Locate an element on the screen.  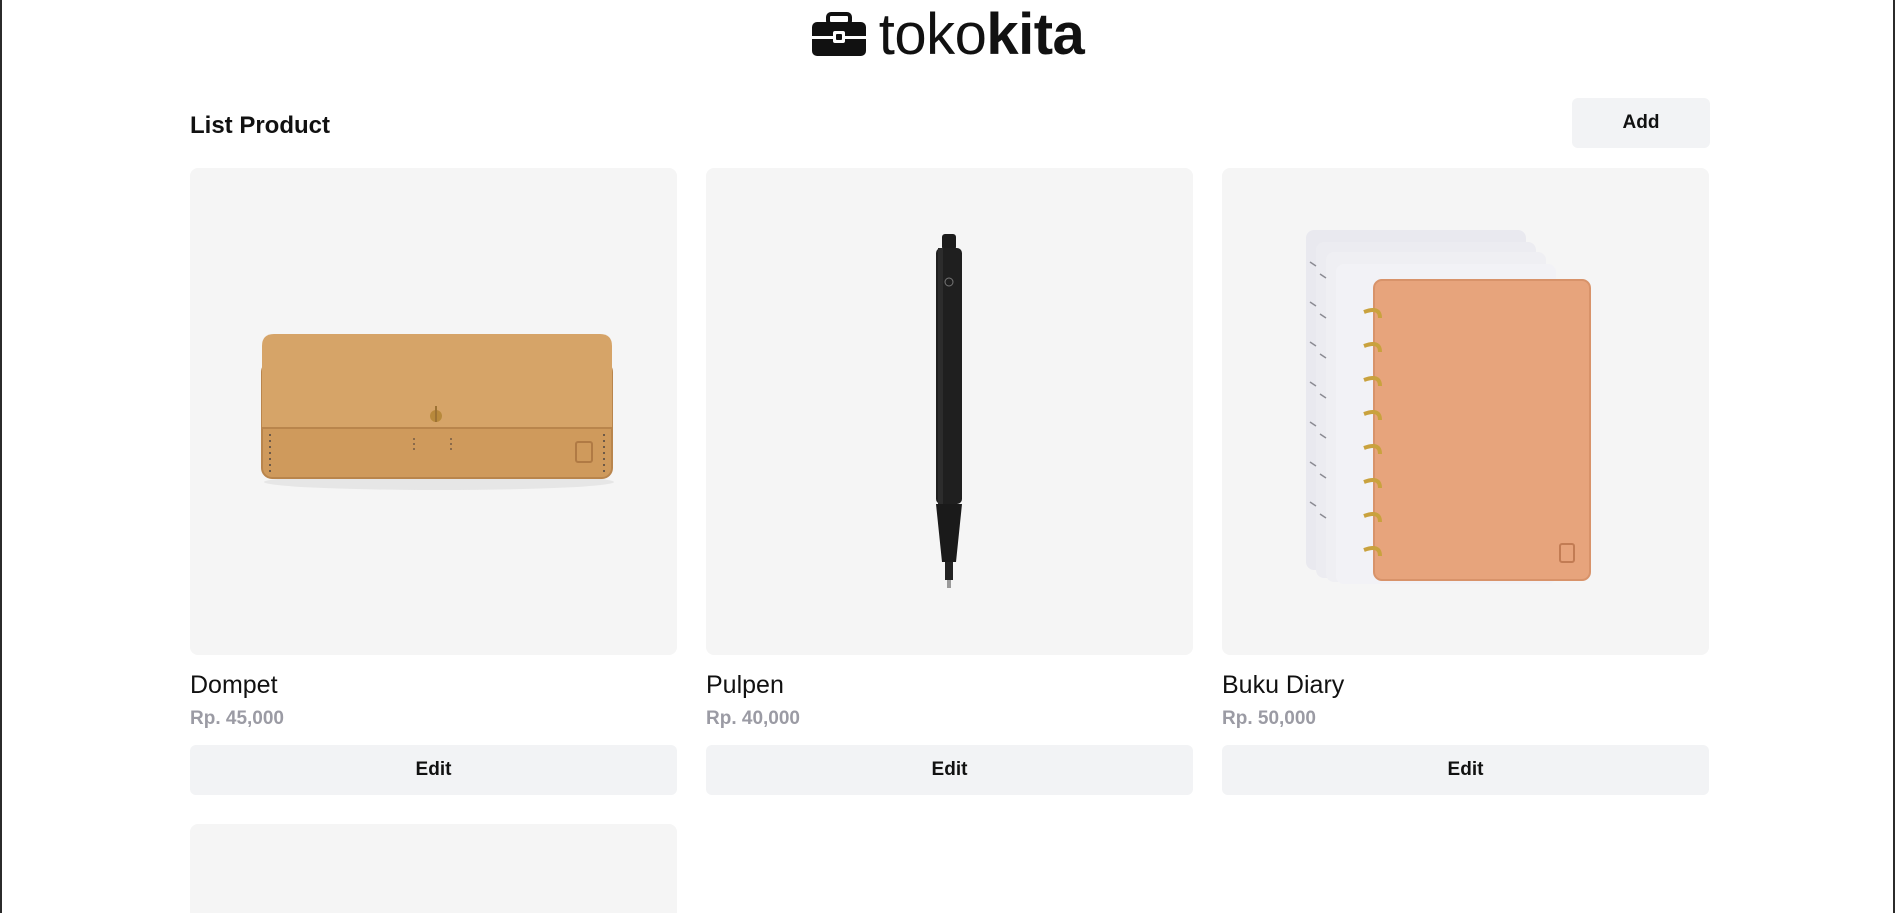
product-price: Rp. 40,000 is located at coordinates (753, 718).